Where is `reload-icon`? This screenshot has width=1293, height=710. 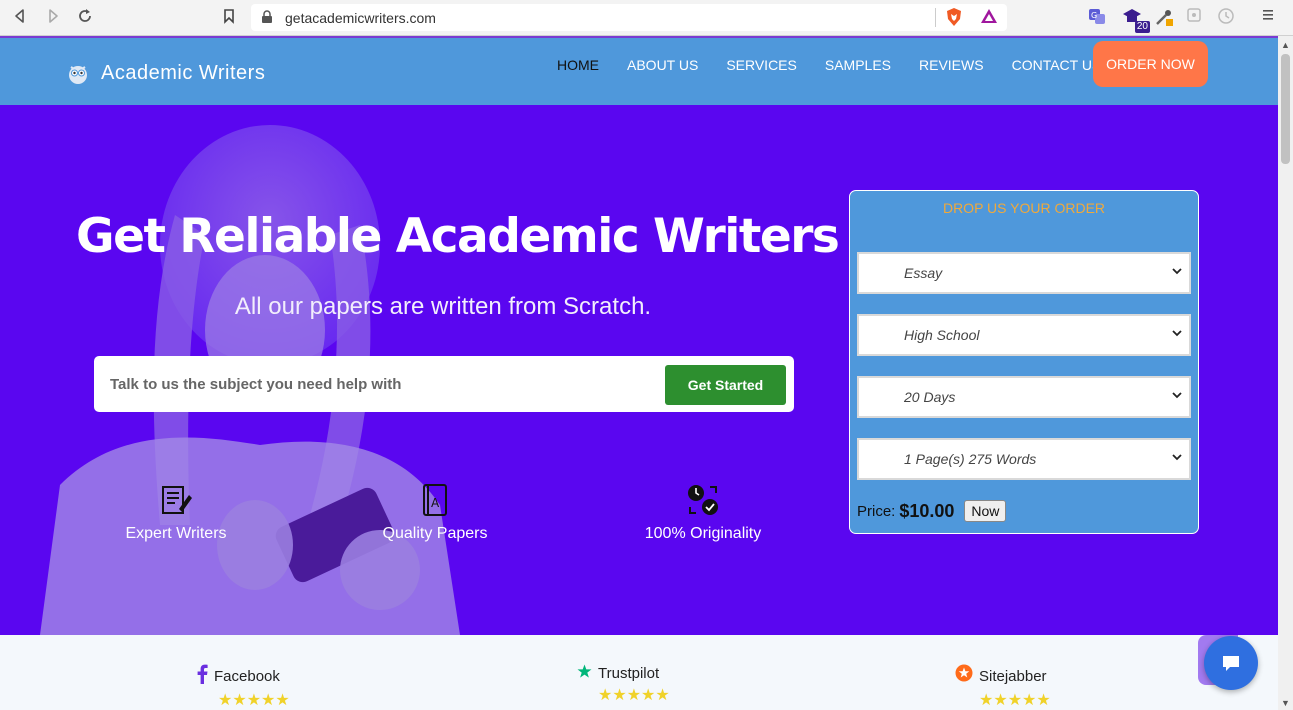
reload-icon is located at coordinates (85, 18).